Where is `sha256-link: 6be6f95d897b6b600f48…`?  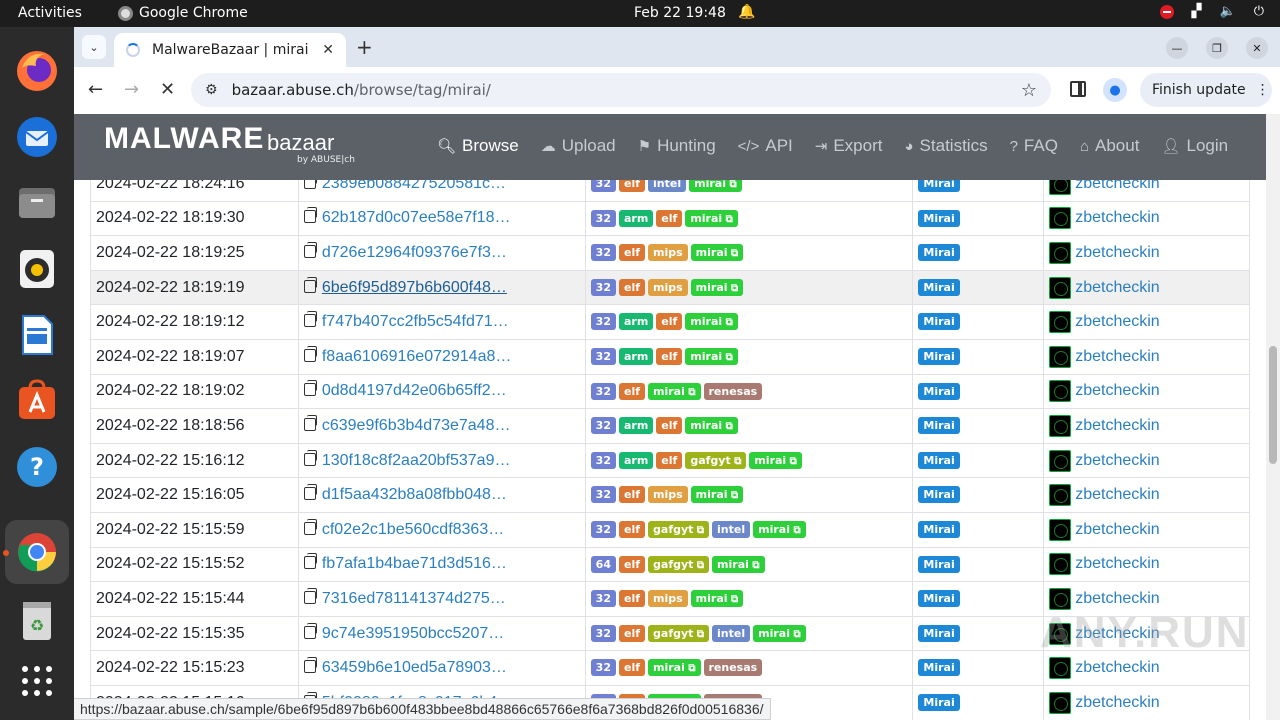
sha256-link: 6be6f95d897b6b600f48… is located at coordinates (414, 287).